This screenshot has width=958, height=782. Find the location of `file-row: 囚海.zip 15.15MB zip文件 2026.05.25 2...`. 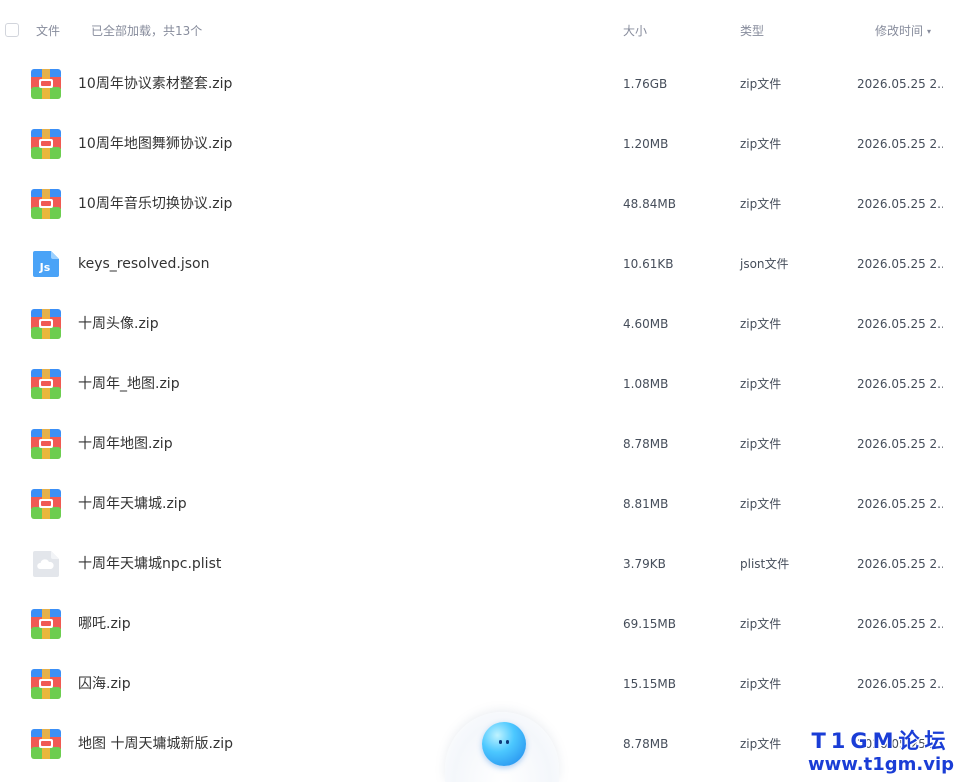

file-row: 囚海.zip 15.15MB zip文件 2026.05.25 2... is located at coordinates (479, 685).